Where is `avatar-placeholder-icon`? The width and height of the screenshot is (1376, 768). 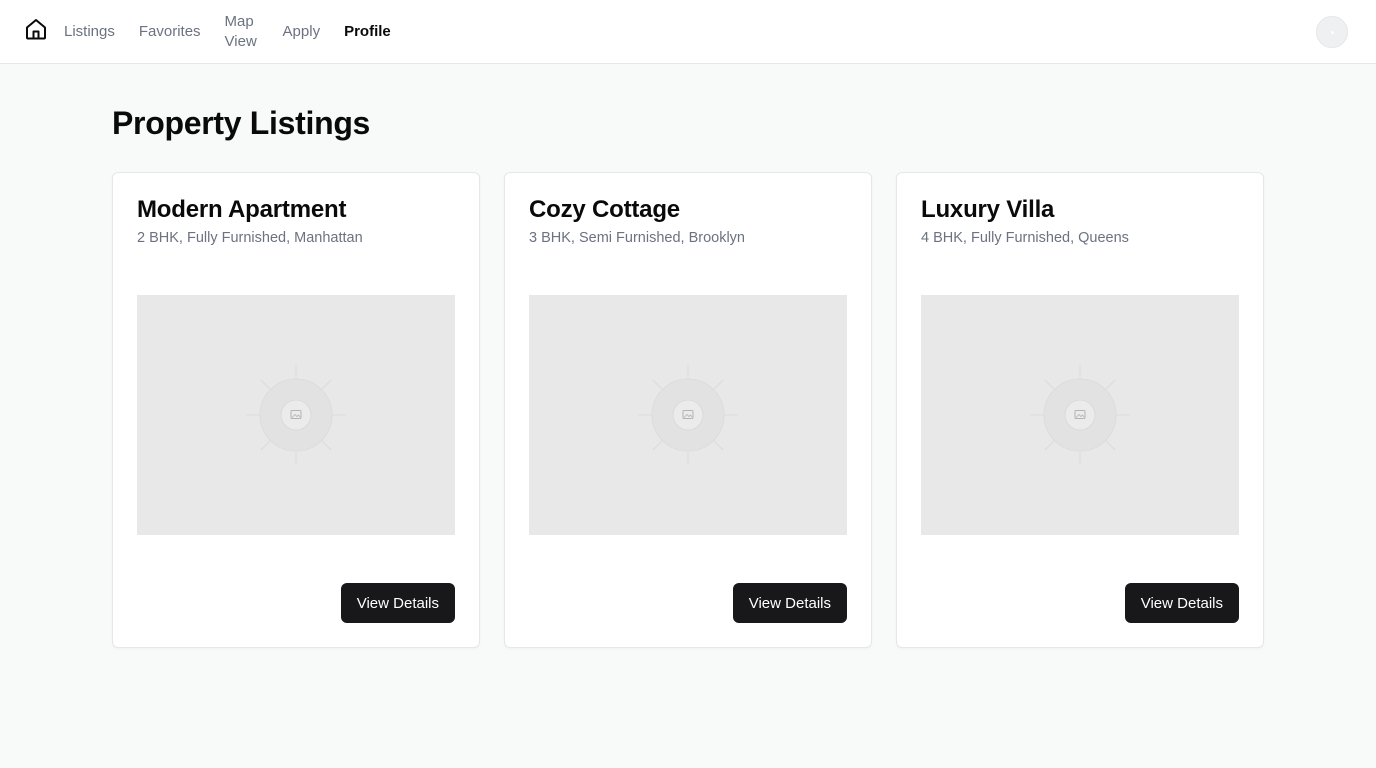
avatar-placeholder-icon is located at coordinates (1332, 32).